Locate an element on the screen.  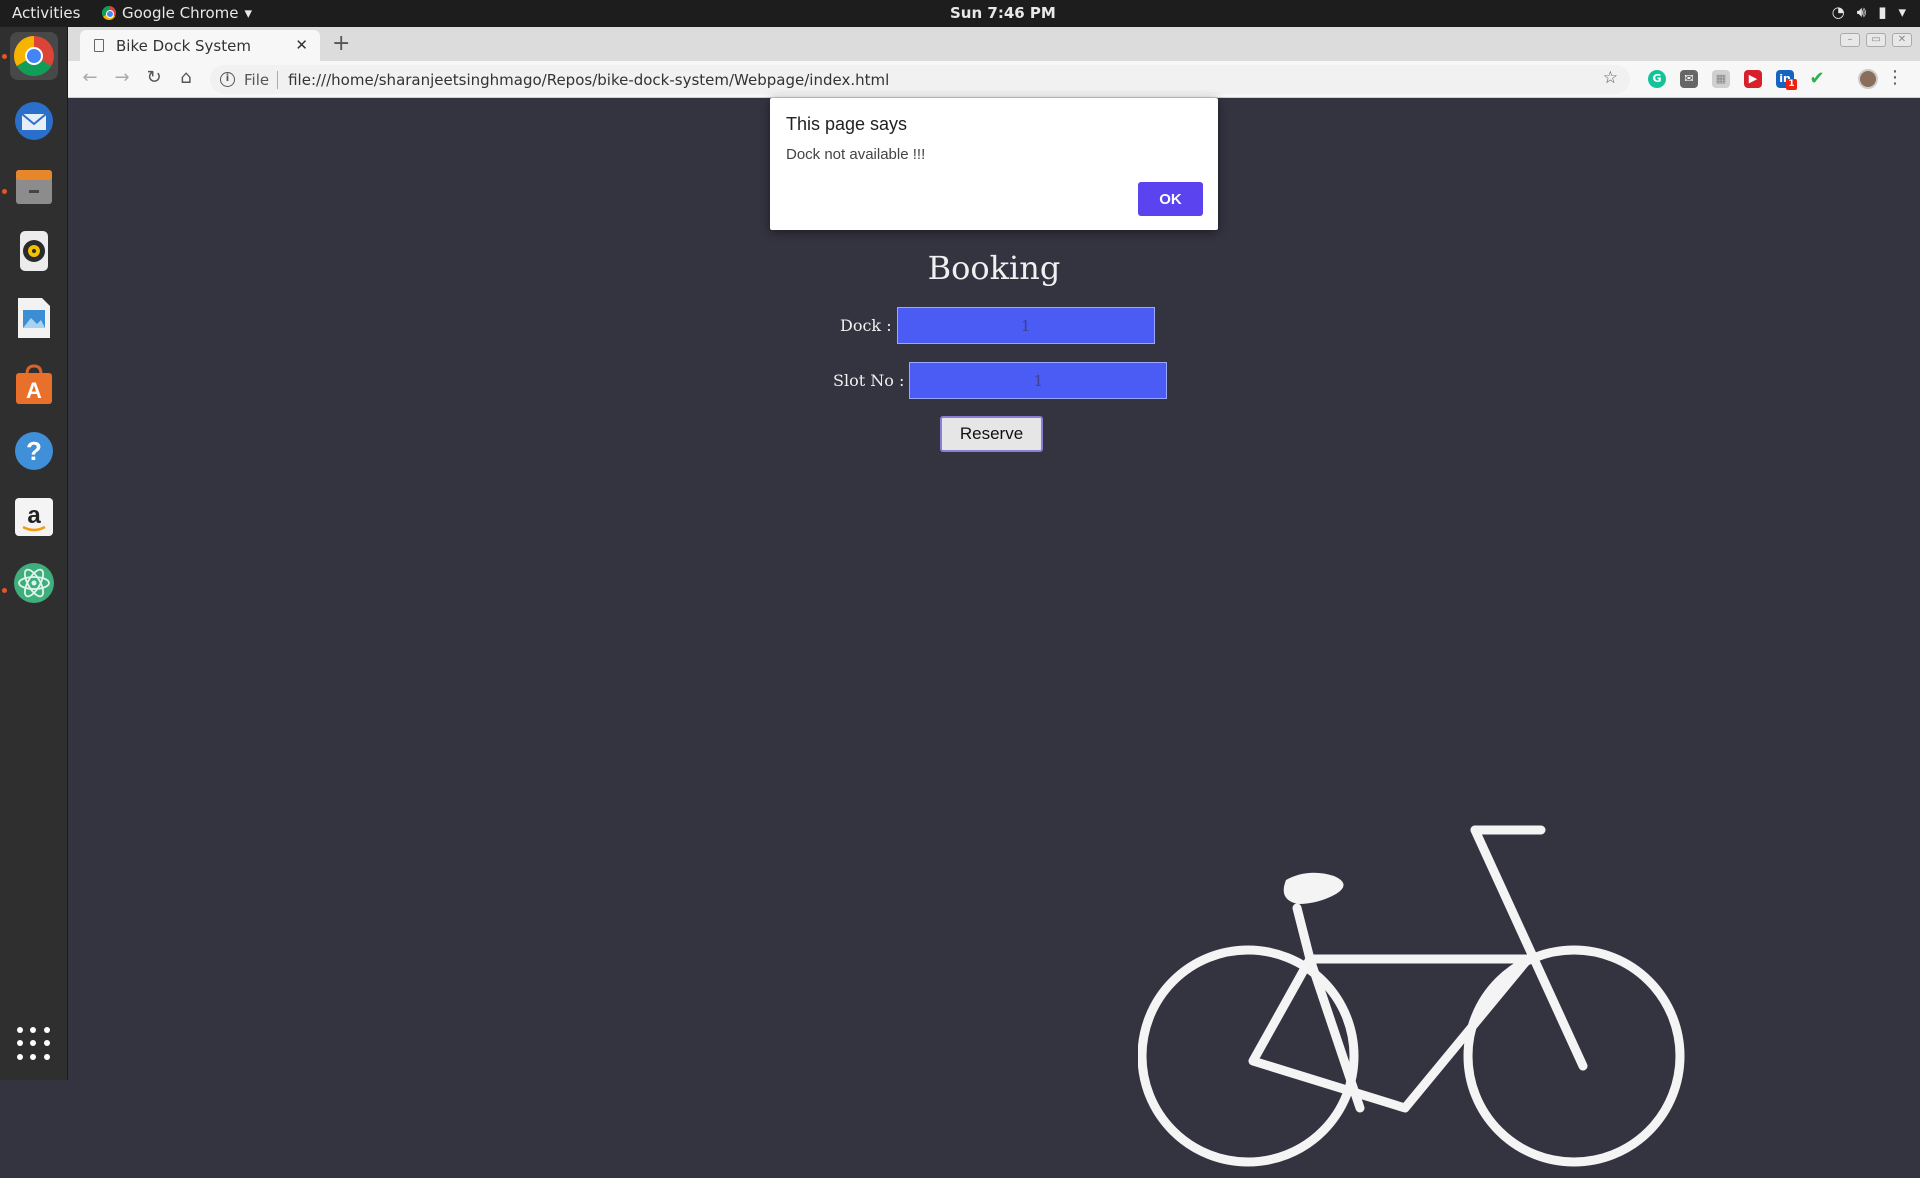
checkmark-extension-icon: ✔ is located at coordinates (1817, 79).